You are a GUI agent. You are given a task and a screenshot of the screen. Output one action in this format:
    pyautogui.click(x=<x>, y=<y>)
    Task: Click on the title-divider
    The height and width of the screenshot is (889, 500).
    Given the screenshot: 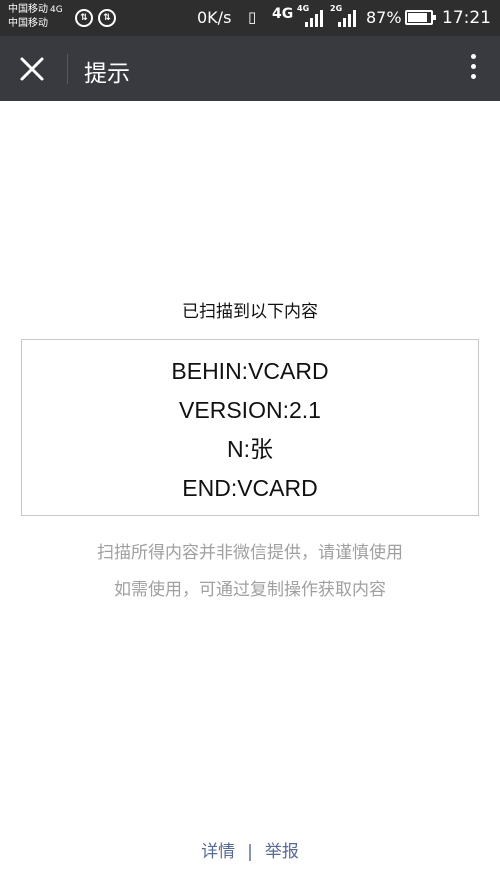 What is the action you would take?
    pyautogui.click(x=67, y=69)
    